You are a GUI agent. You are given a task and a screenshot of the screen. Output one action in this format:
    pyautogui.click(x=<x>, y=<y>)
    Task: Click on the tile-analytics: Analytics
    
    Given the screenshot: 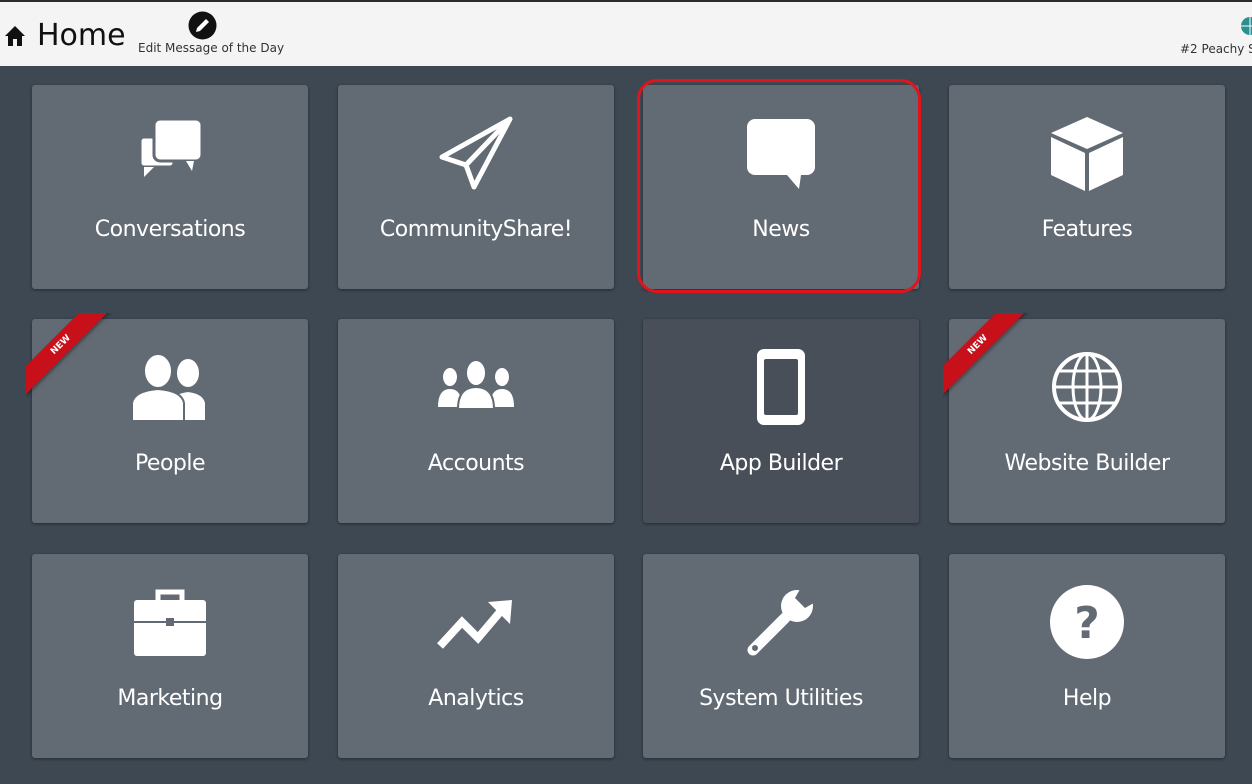 What is the action you would take?
    pyautogui.click(x=476, y=656)
    